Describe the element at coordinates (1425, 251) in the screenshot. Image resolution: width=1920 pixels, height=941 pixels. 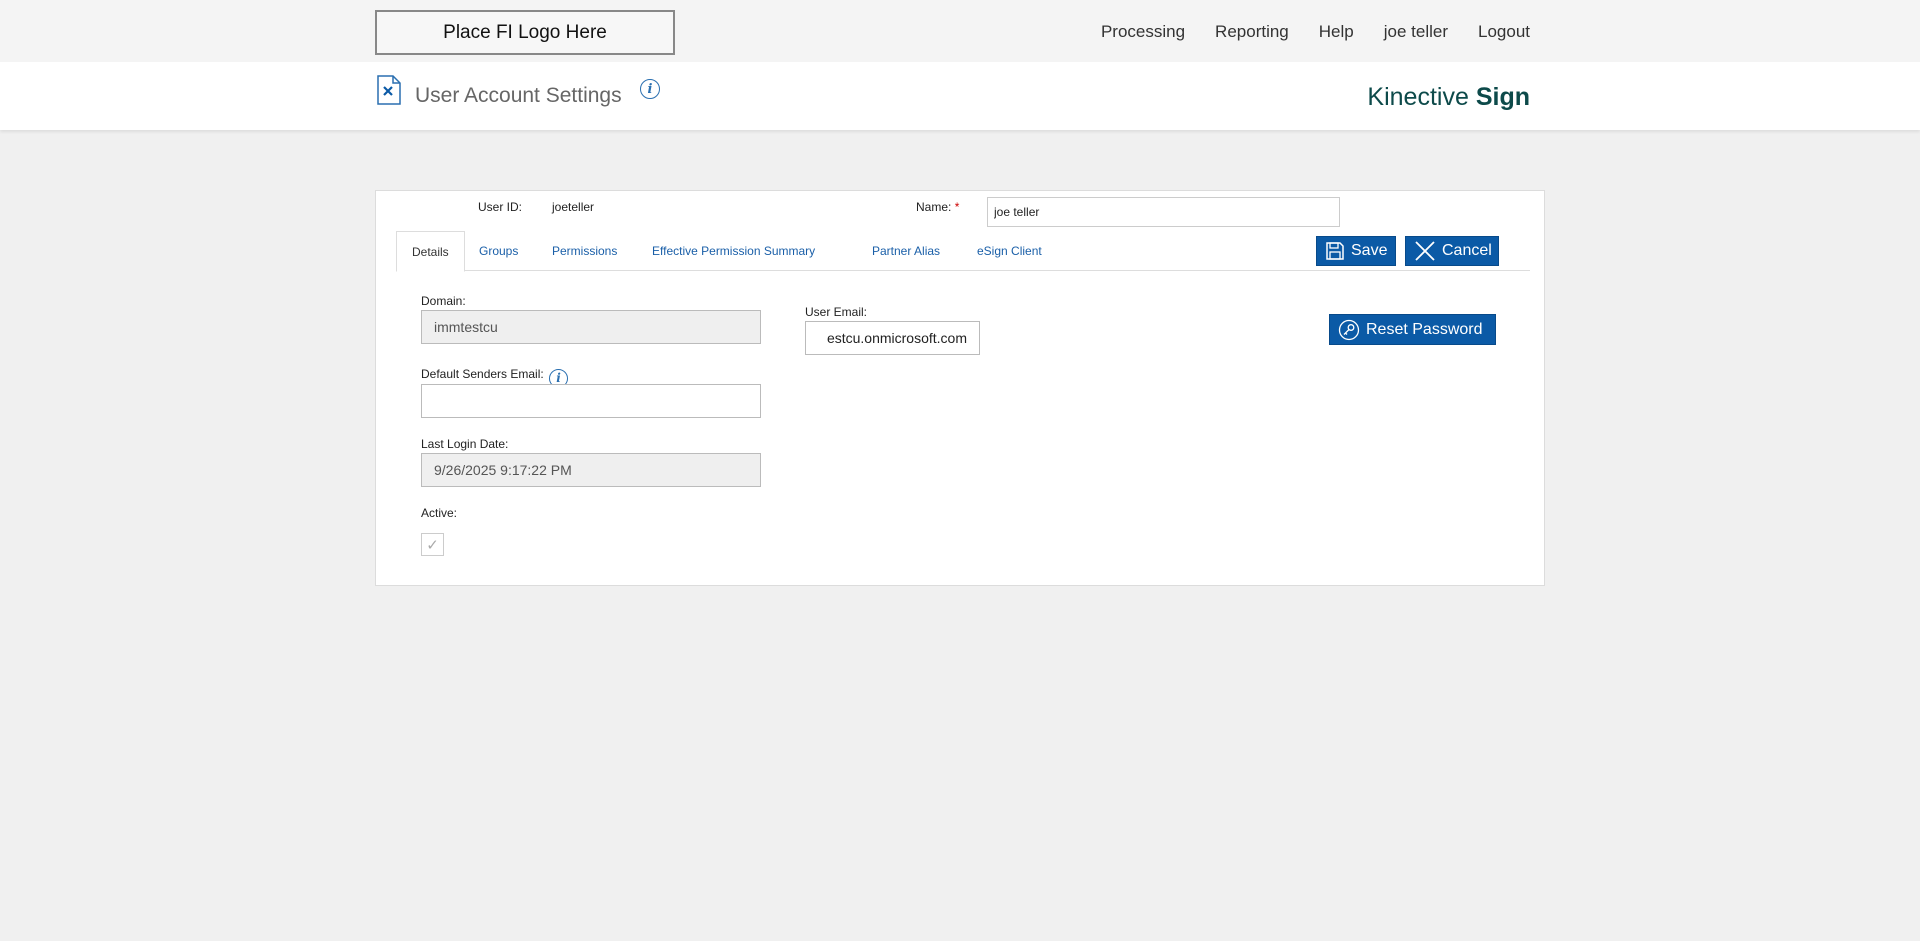
I see `close-icon` at that location.